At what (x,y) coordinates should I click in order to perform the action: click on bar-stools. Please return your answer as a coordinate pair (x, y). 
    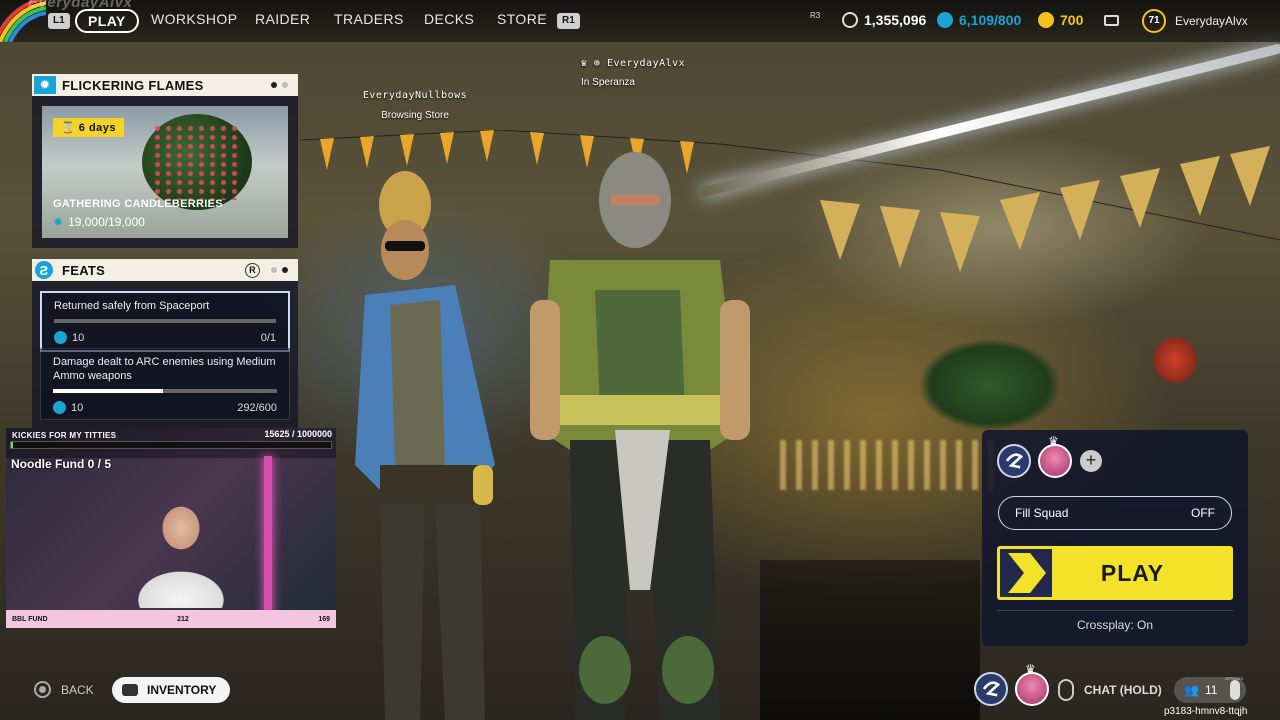
    Looking at the image, I should click on (870, 640).